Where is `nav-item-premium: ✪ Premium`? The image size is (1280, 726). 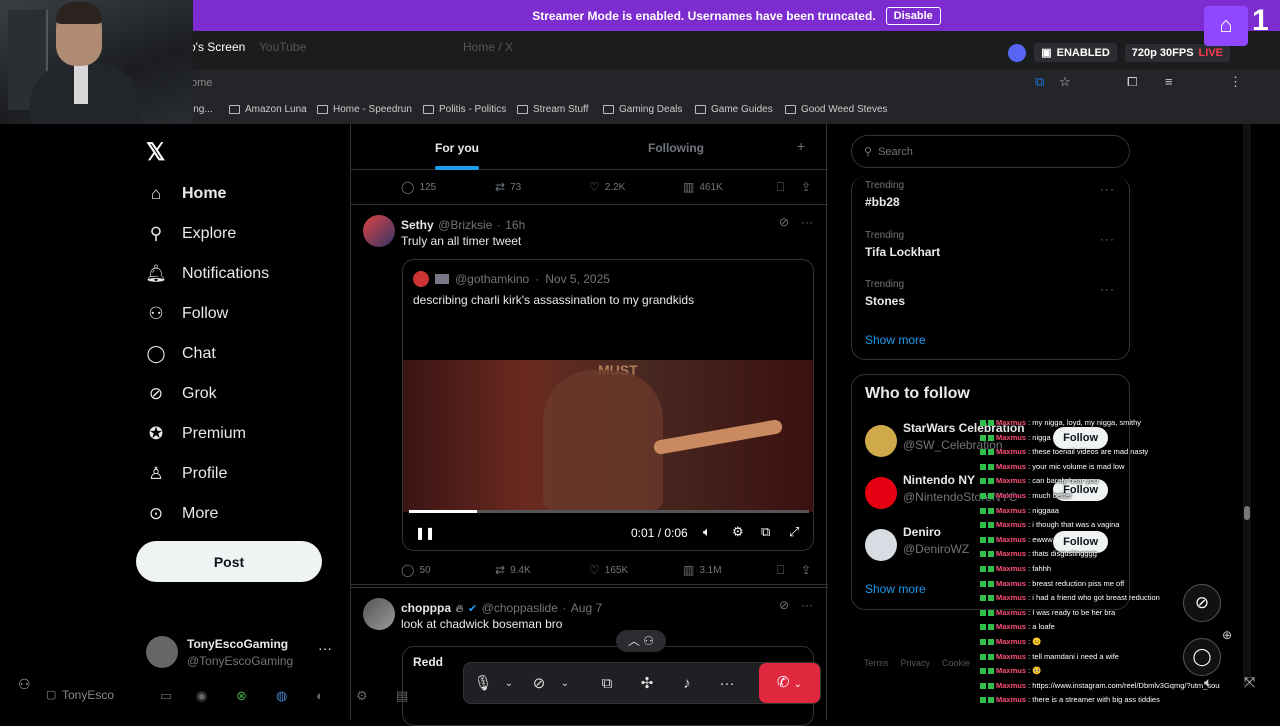 nav-item-premium: ✪ Premium is located at coordinates (196, 434).